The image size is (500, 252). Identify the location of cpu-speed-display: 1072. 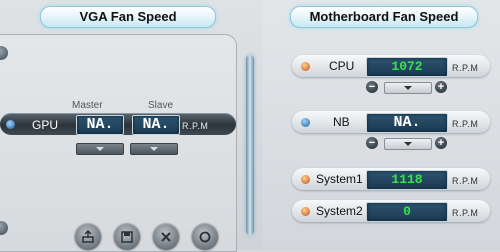
(407, 67).